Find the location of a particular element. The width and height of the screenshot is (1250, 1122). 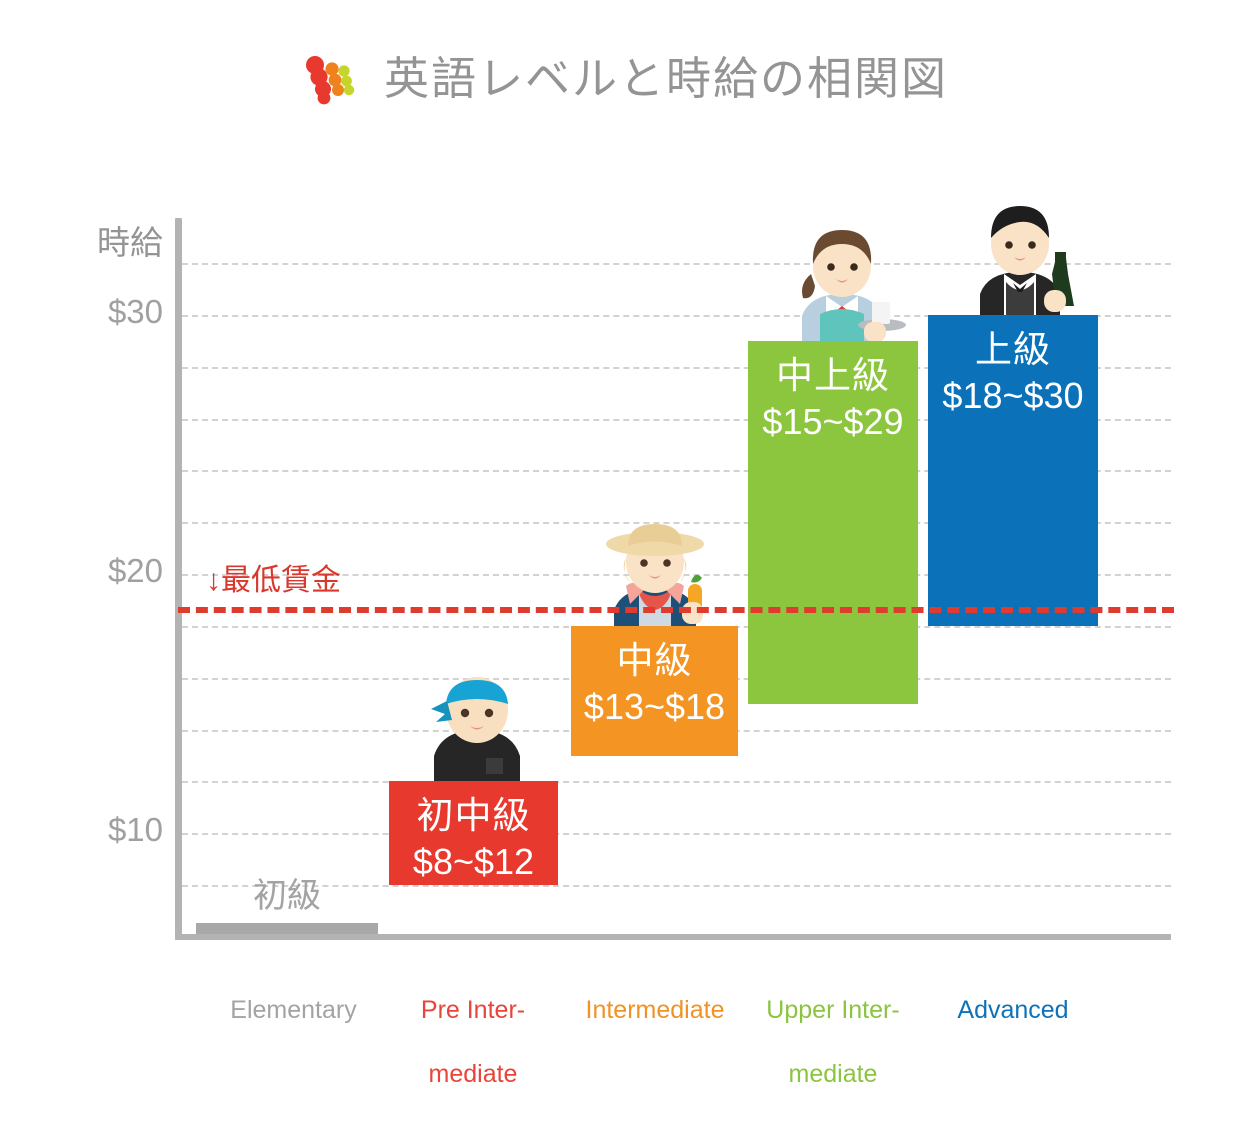

x-label-intermediate: Intermediate is located at coordinates (655, 1010).